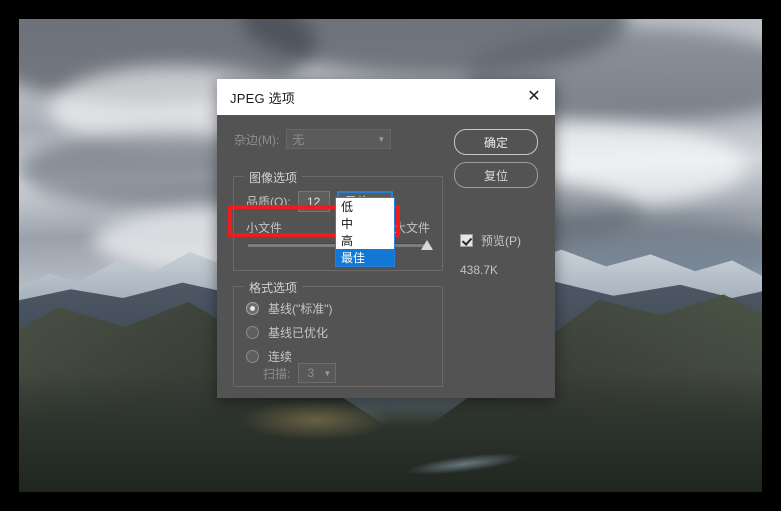  I want to click on radio-label: 基线已优化, so click(298, 333).